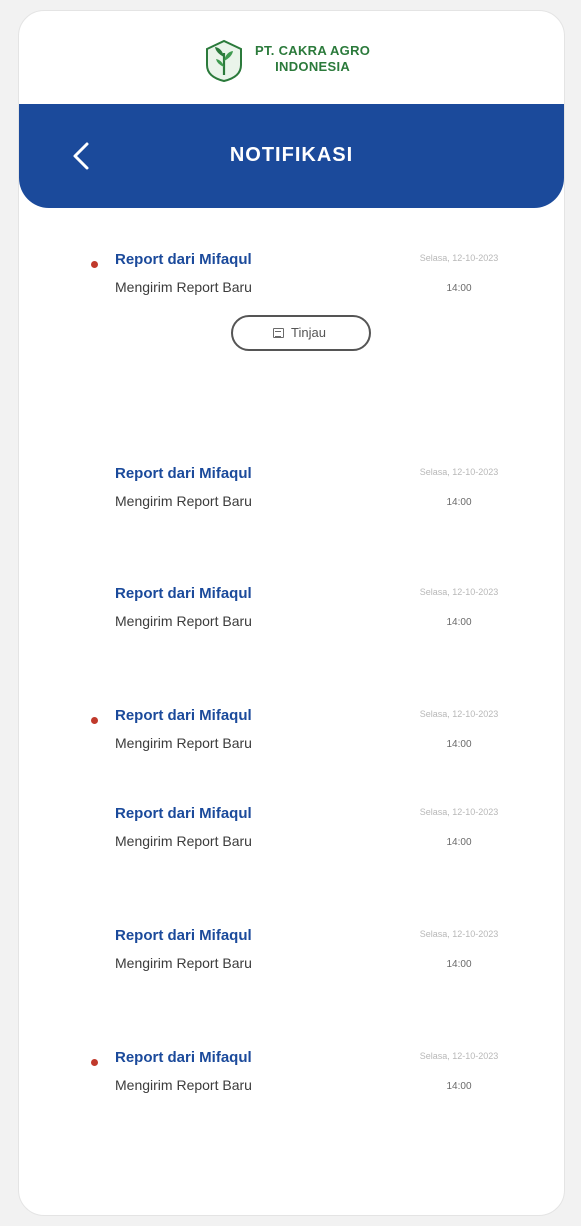  I want to click on brand-name: PT. CAKRA AGRO INDONESIA, so click(312, 59).